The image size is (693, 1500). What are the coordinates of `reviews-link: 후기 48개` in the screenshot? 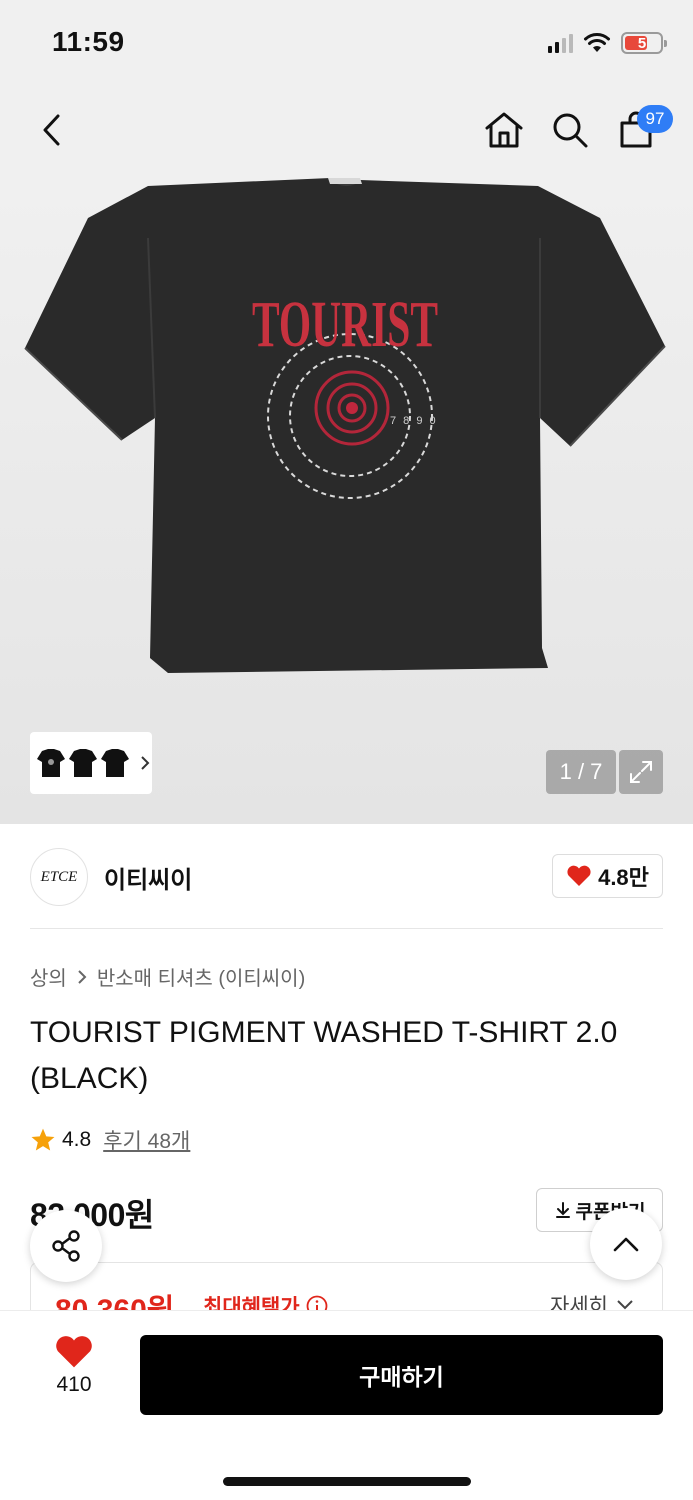 It's located at (146, 1140).